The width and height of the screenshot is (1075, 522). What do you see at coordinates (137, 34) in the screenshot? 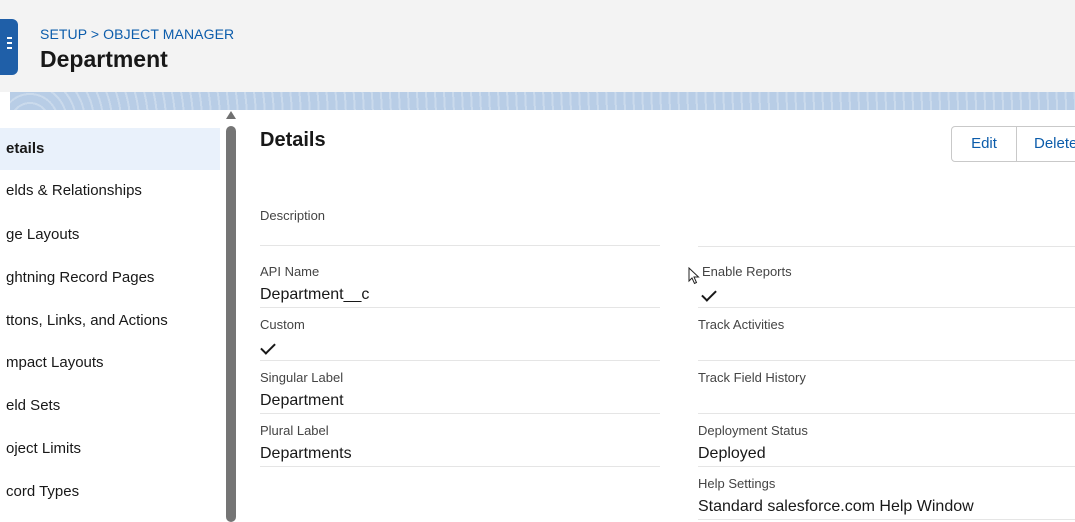
I see `breadcrumb: SETUP > OBJECT MANAGER` at bounding box center [137, 34].